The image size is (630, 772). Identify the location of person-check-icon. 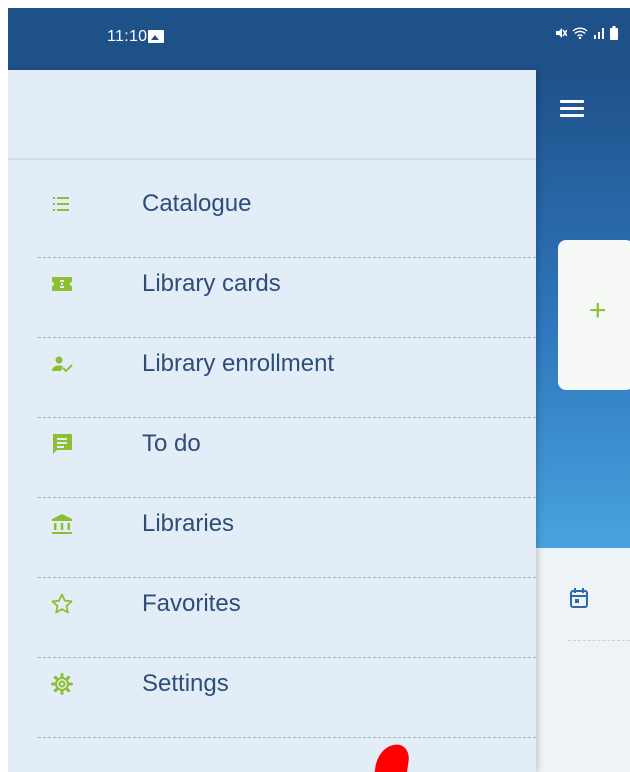
(62, 364).